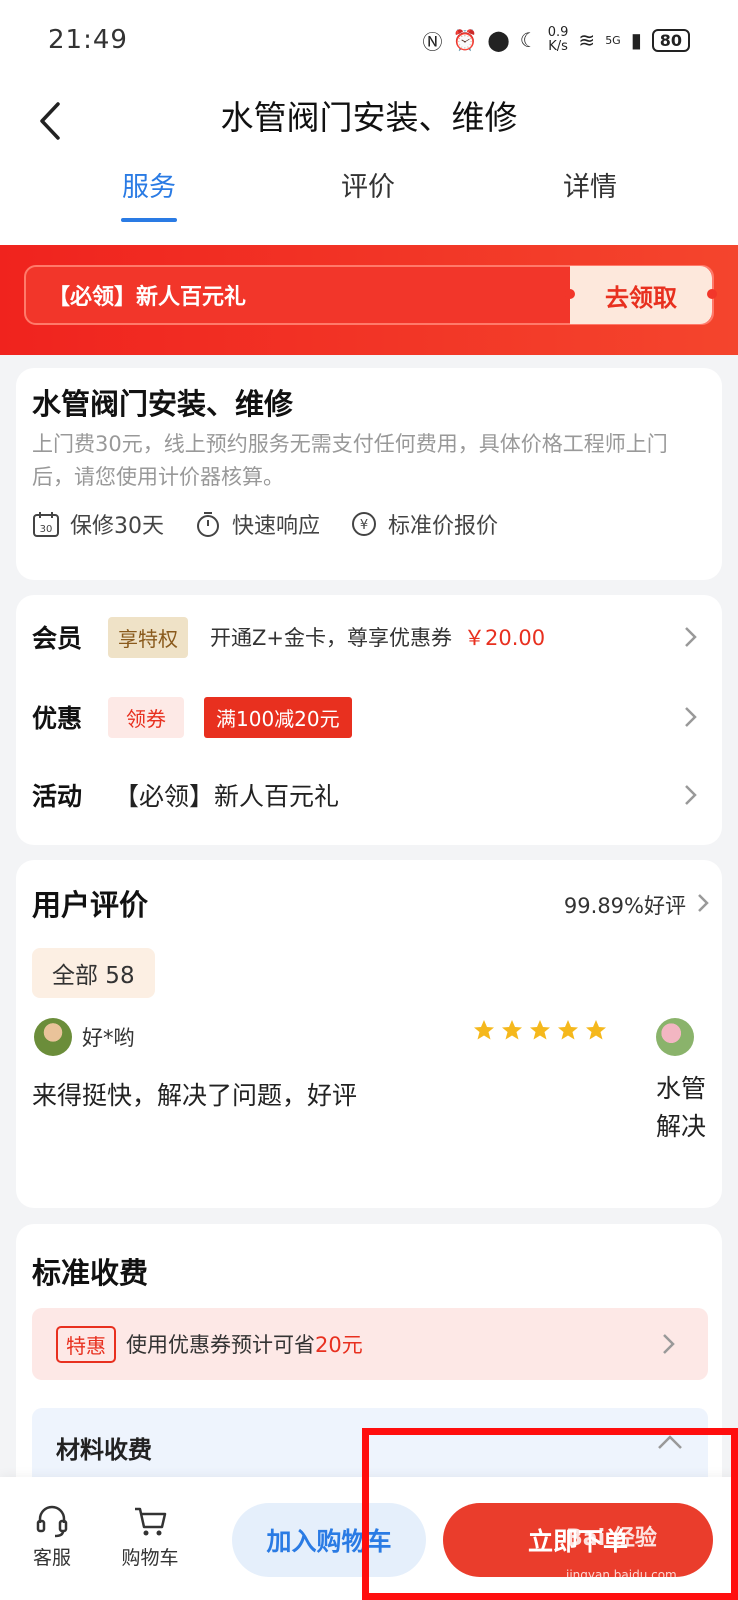 Image resolution: width=738 pixels, height=1600 pixels. I want to click on coupon-saving-row: 特惠 使用优惠券预计可省 20元, so click(370, 1344).